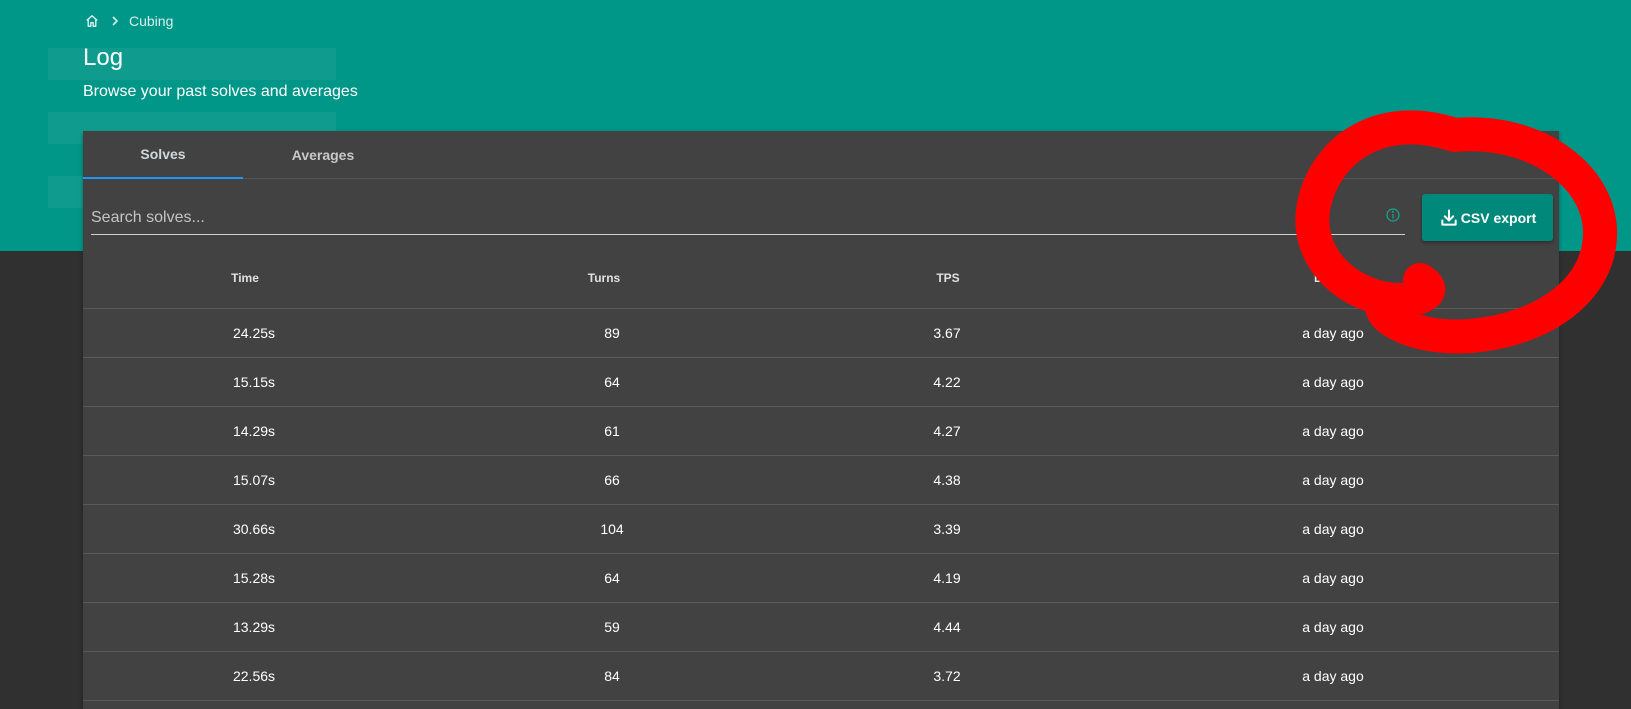 Image resolution: width=1631 pixels, height=709 pixels. Describe the element at coordinates (612, 529) in the screenshot. I see `cell-turns: 104` at that location.